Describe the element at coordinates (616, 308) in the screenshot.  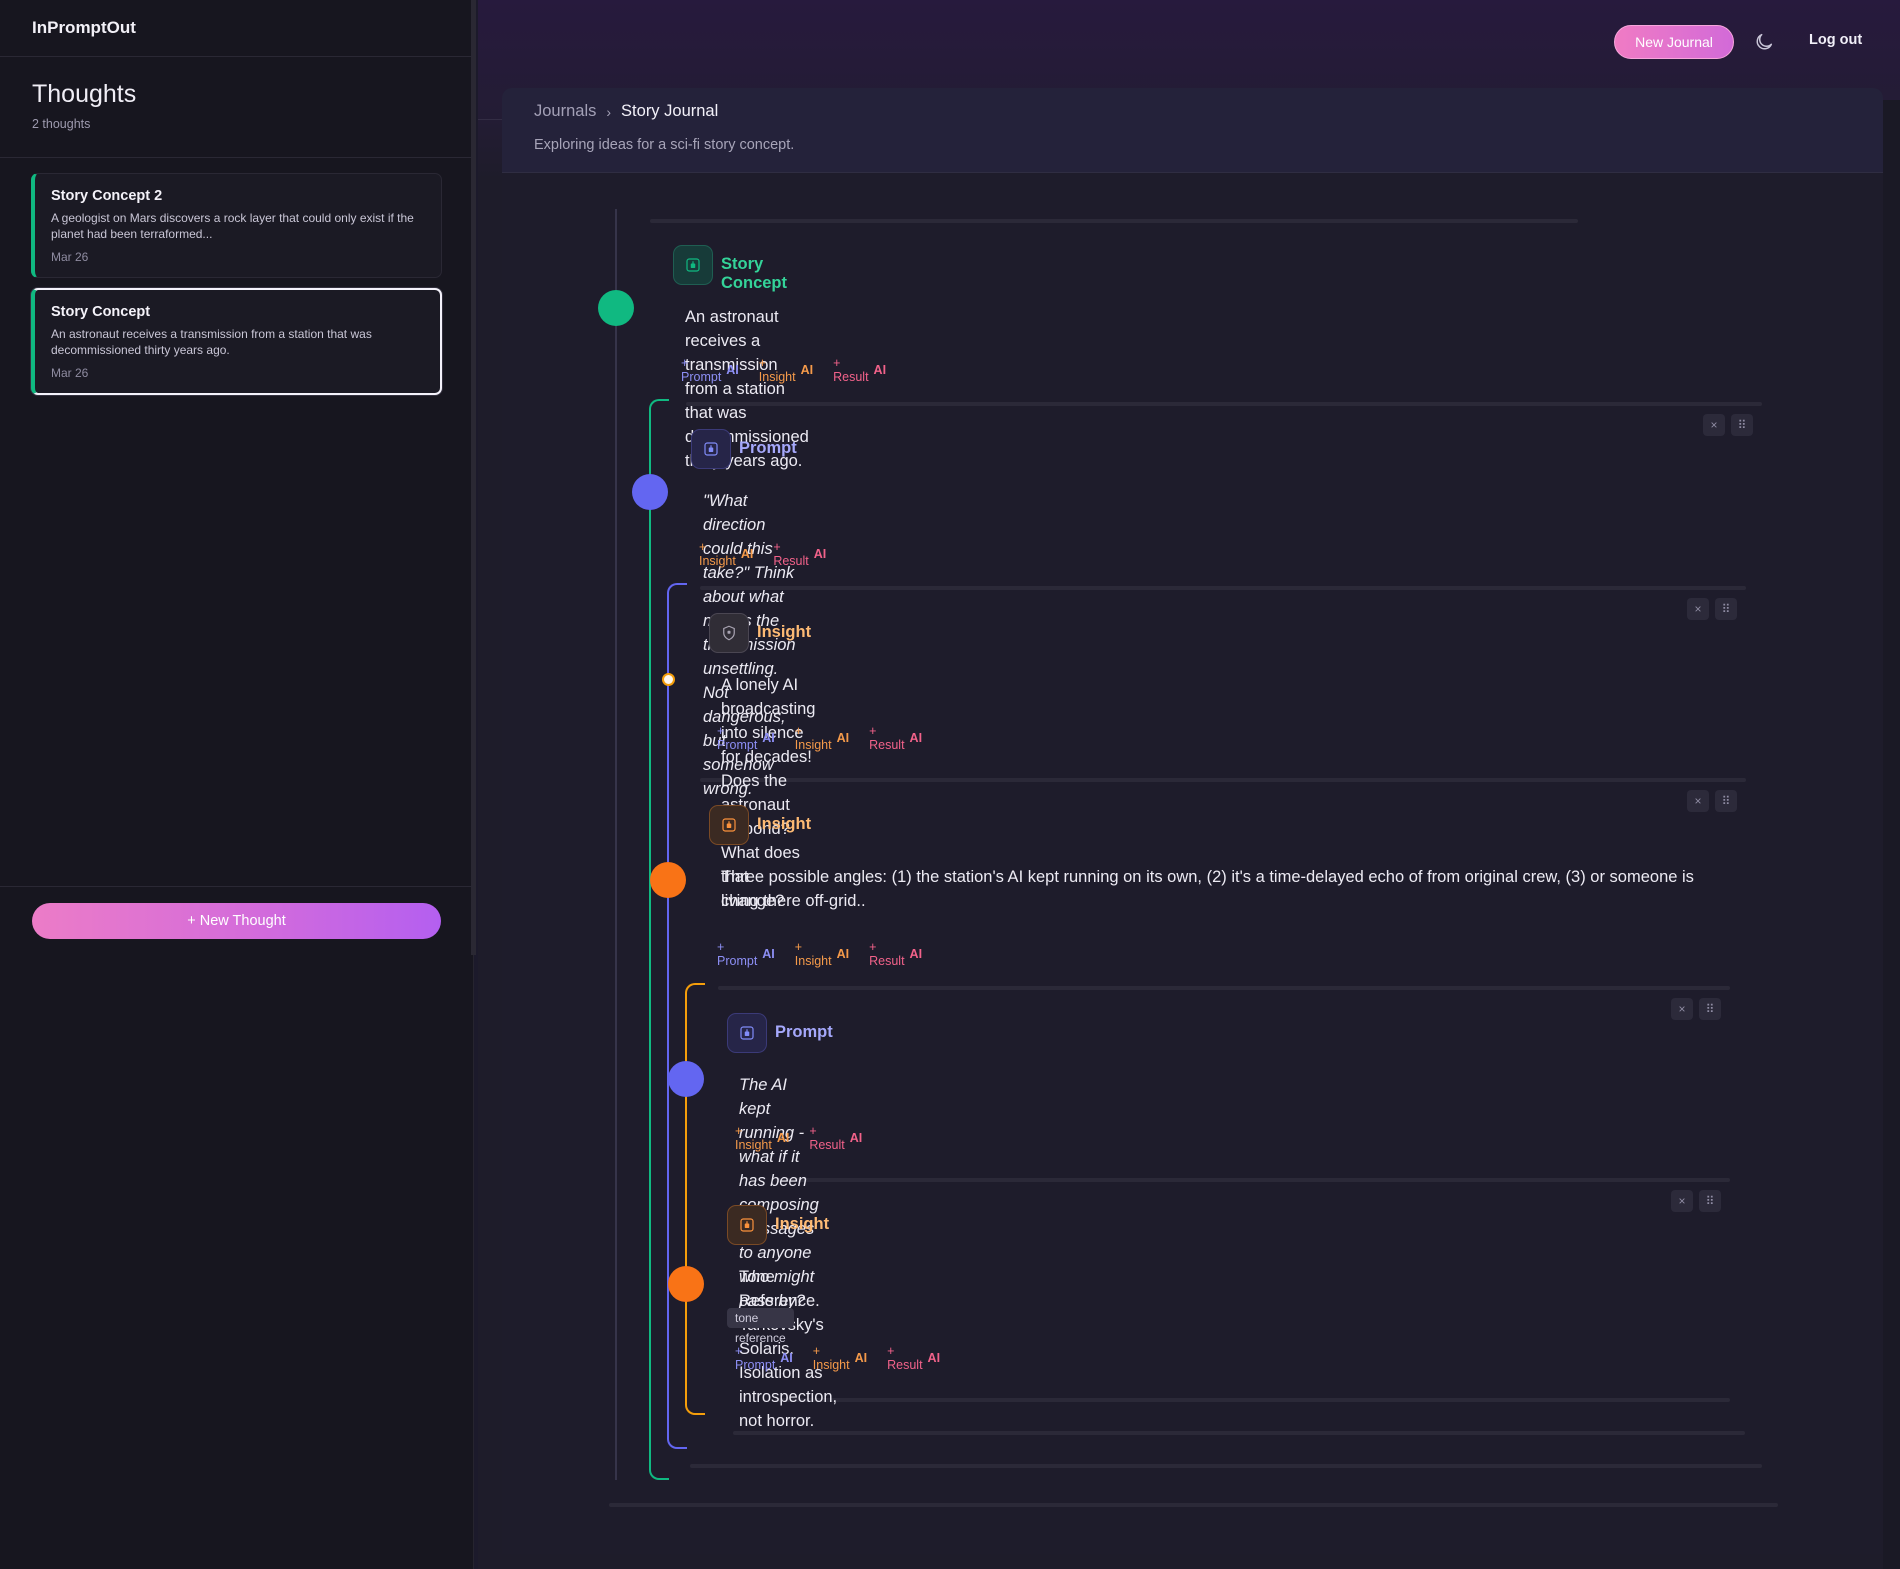
I see `node-dot-concept` at that location.